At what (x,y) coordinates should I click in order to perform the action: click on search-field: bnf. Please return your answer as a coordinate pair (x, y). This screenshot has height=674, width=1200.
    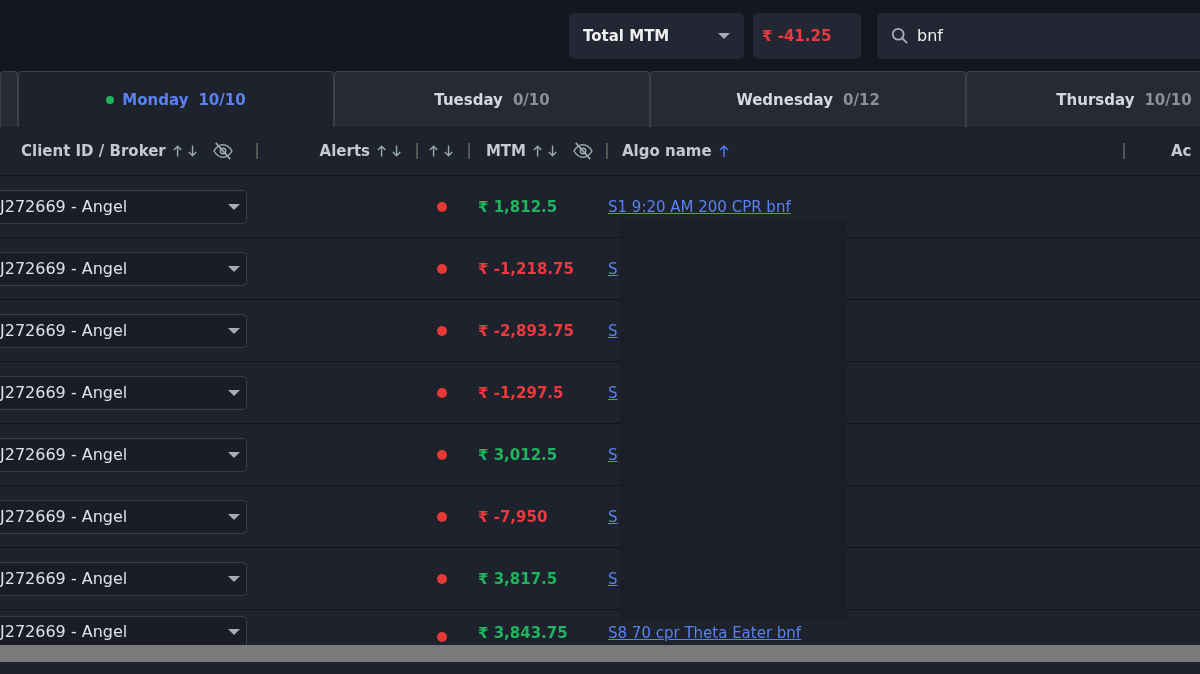
    Looking at the image, I should click on (1038, 35).